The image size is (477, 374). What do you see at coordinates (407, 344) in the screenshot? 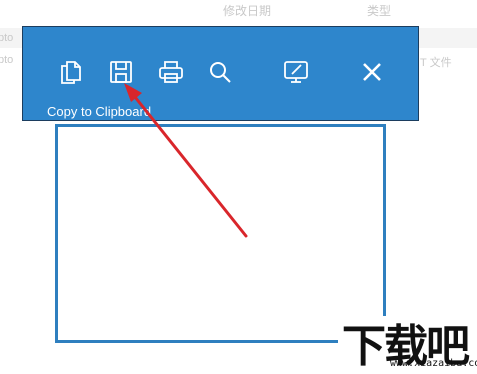
I see `watermark-logo: 下载吧 www.xiazaiba.com` at bounding box center [407, 344].